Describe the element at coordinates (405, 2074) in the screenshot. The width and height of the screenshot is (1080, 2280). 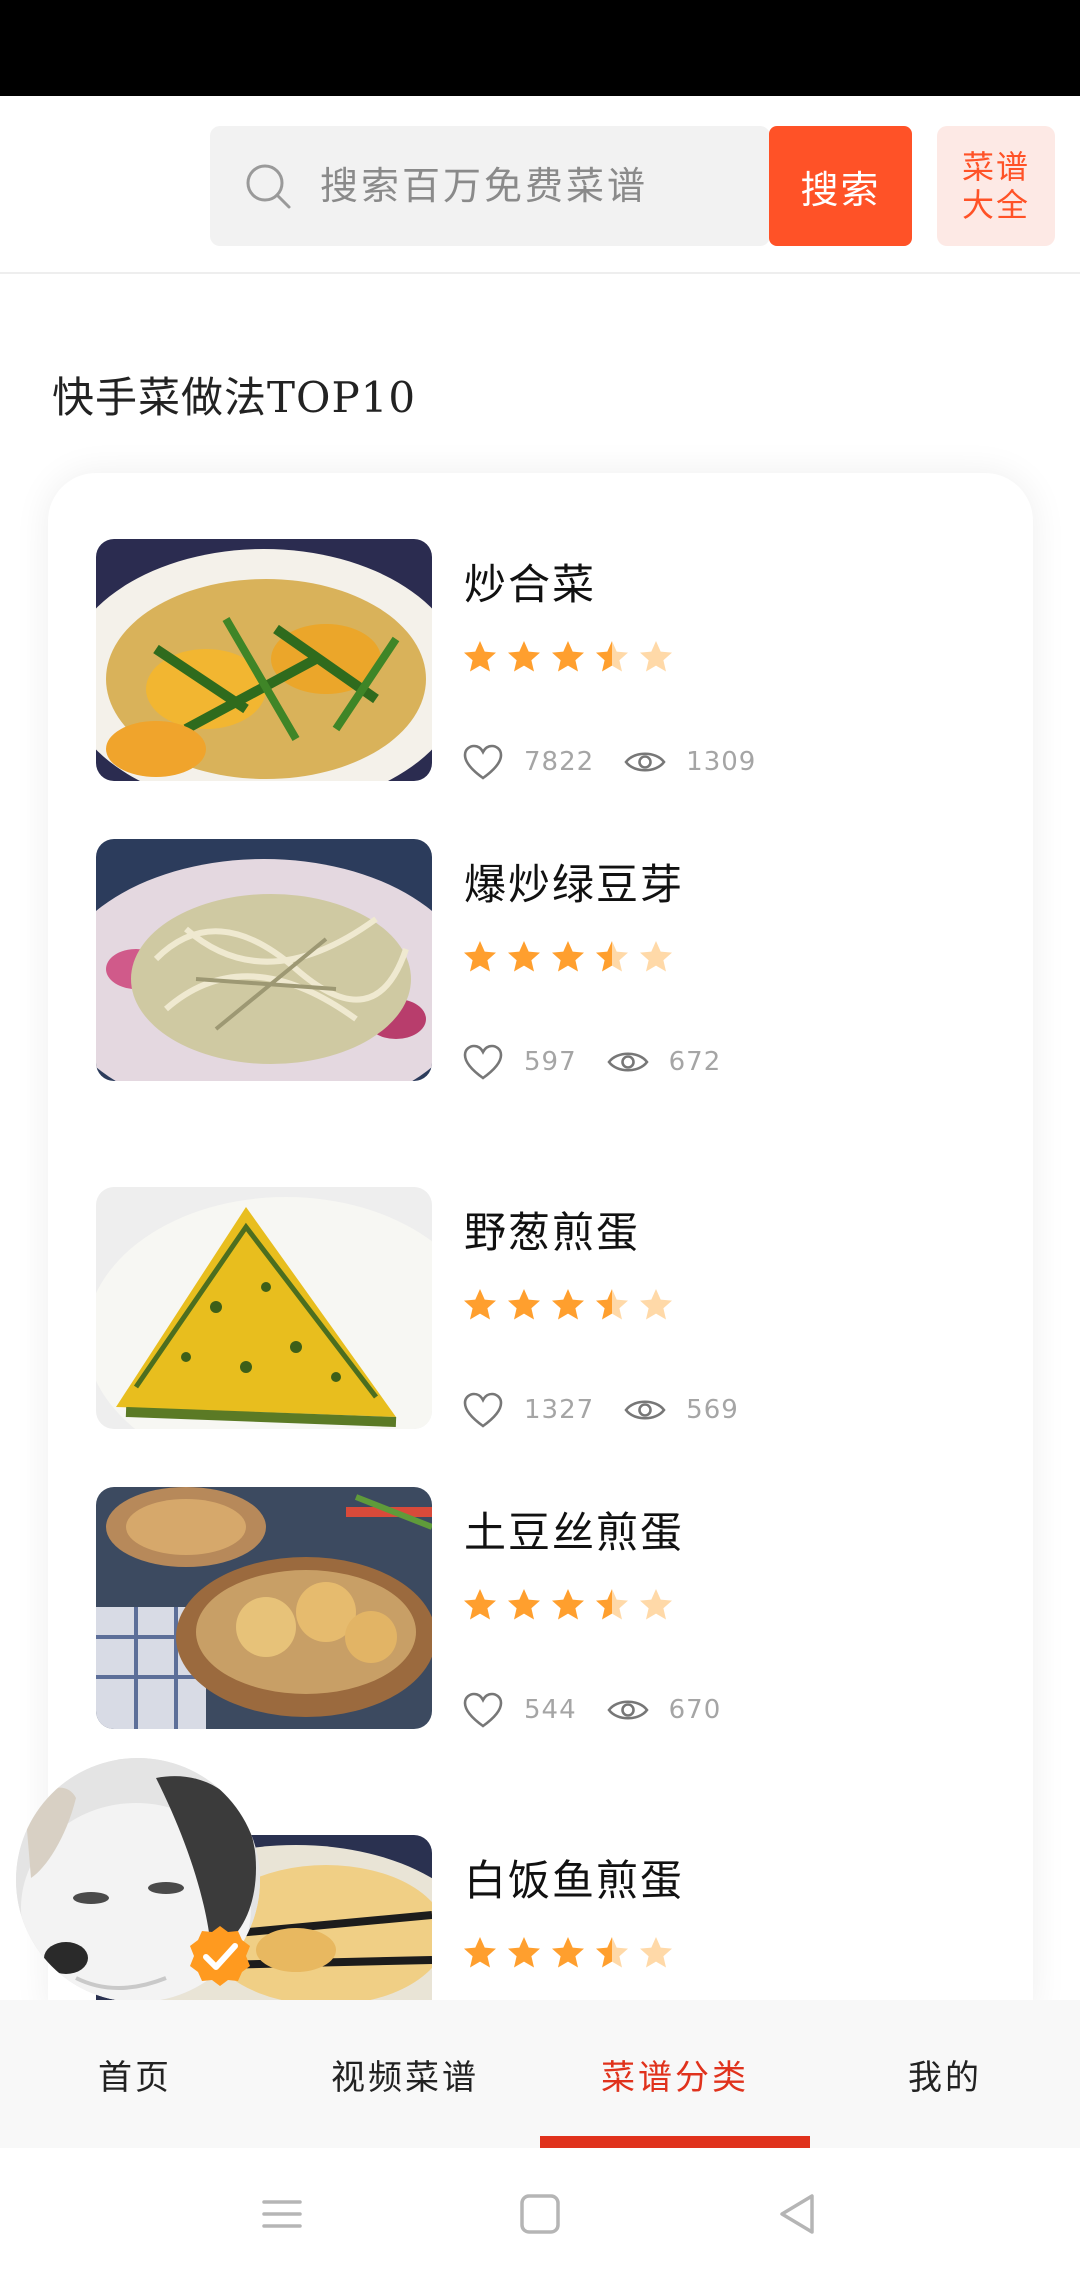
I see `nav-tab-video-recipes: 视频菜谱` at that location.